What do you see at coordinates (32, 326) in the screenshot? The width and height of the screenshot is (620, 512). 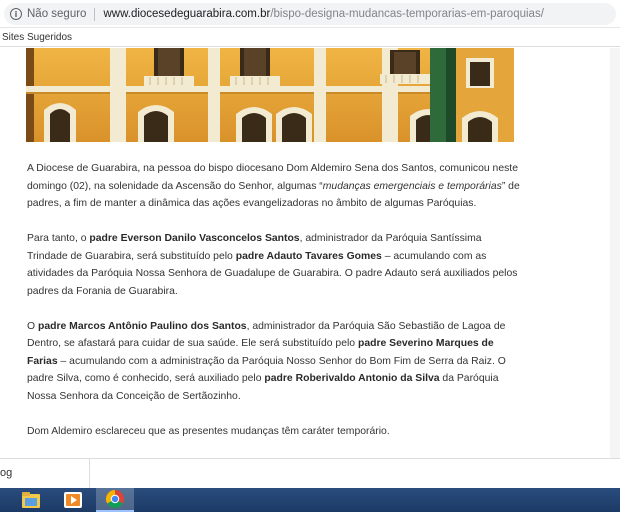 I see `text-run: O` at bounding box center [32, 326].